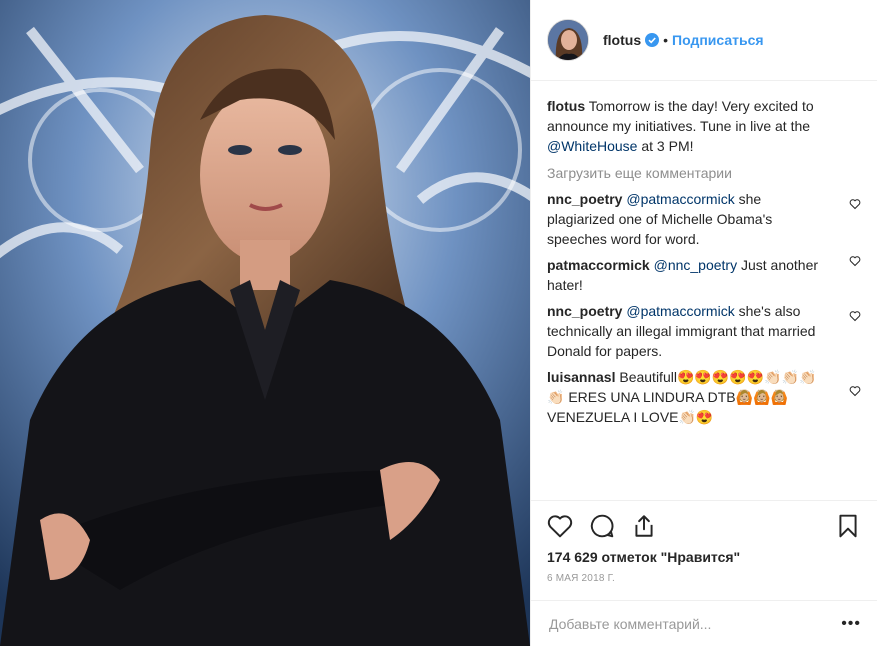  Describe the element at coordinates (566, 106) in the screenshot. I see `caption-username: flotus` at that location.